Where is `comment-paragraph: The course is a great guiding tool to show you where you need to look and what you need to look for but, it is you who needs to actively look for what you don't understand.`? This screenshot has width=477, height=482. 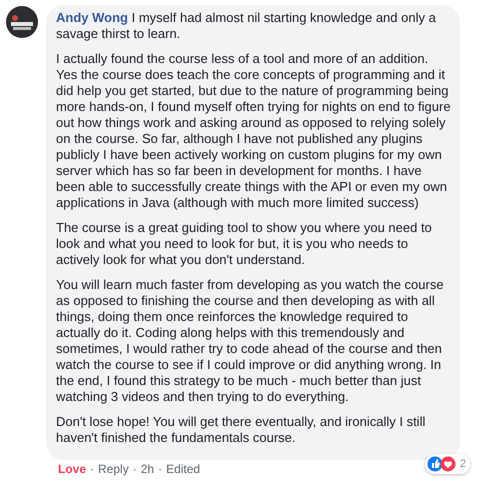
comment-paragraph: The course is a great guiding tool to show you where you need to look and what you need to look for but, it is you who needs to actively look for what you don't understand. is located at coordinates (244, 244).